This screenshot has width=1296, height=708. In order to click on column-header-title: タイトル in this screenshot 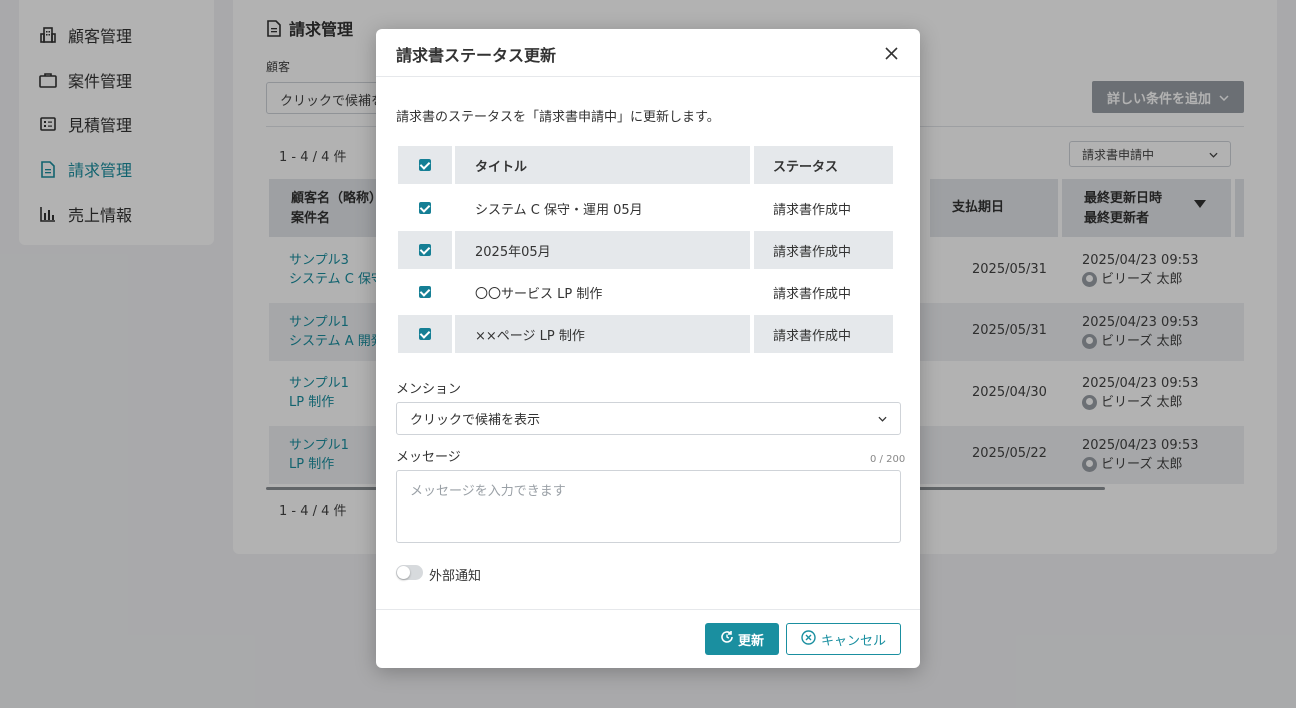, I will do `click(602, 165)`.